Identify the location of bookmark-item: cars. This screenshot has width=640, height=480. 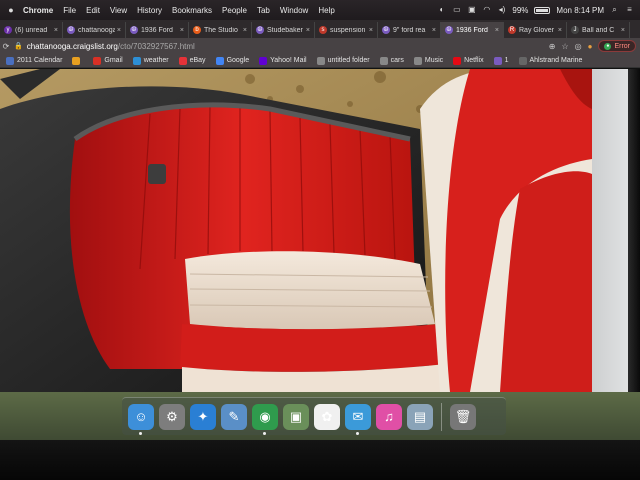
(391, 60).